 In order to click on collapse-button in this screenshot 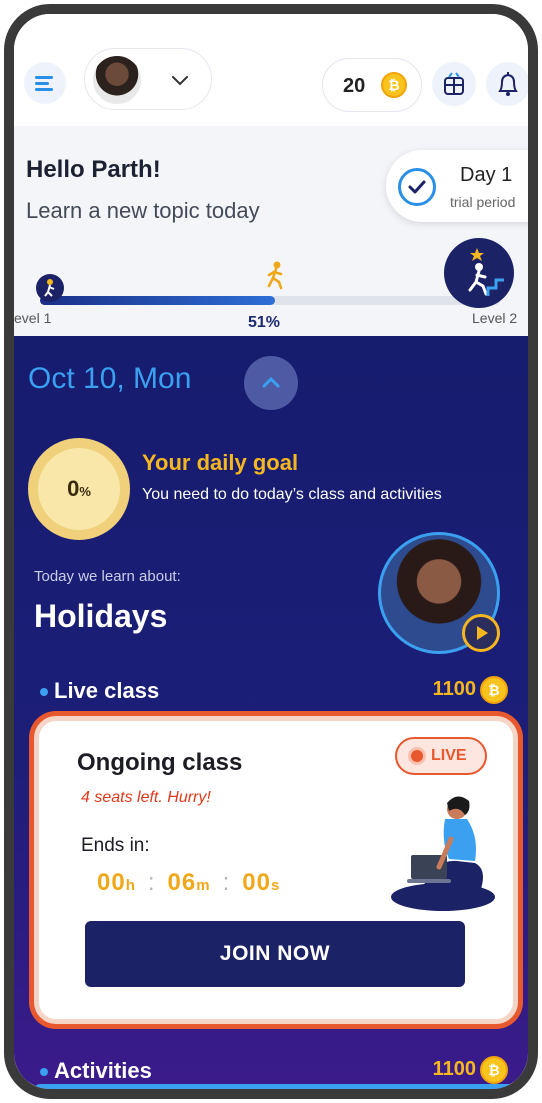, I will do `click(271, 383)`.